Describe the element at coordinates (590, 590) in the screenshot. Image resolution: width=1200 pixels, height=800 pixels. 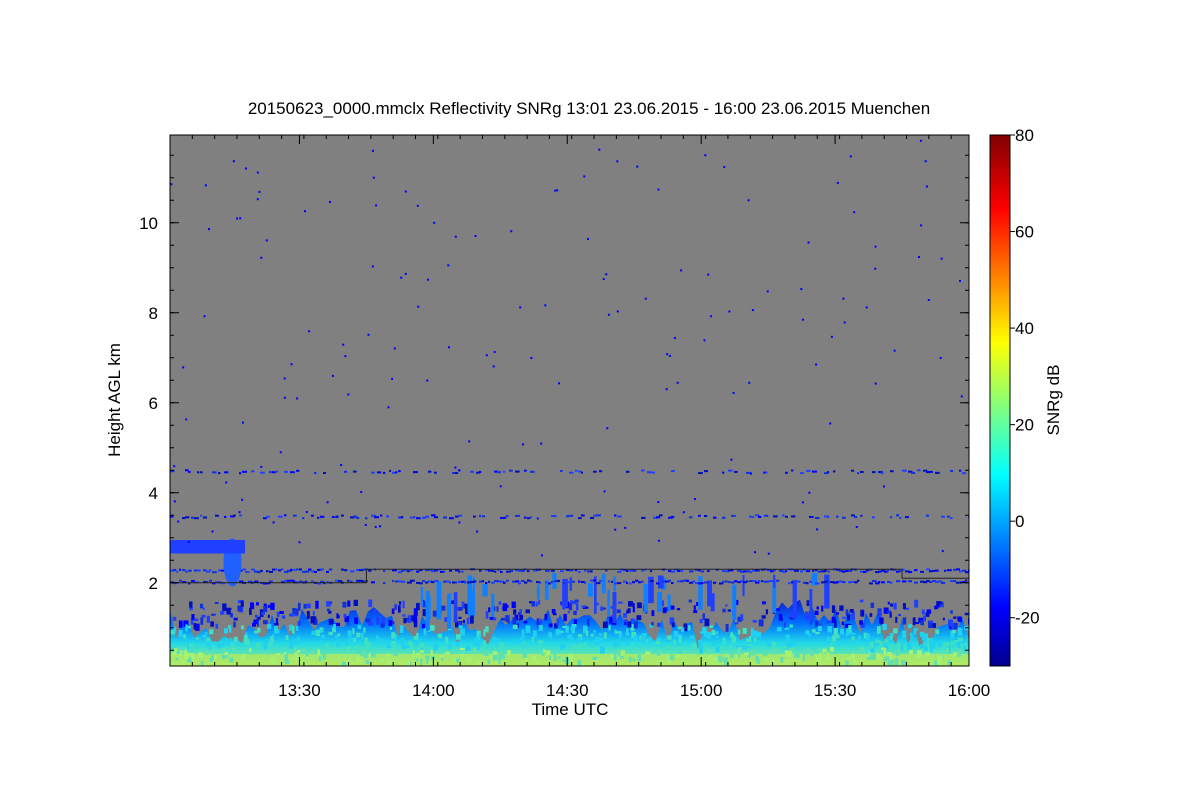
I see `plume-echo` at that location.